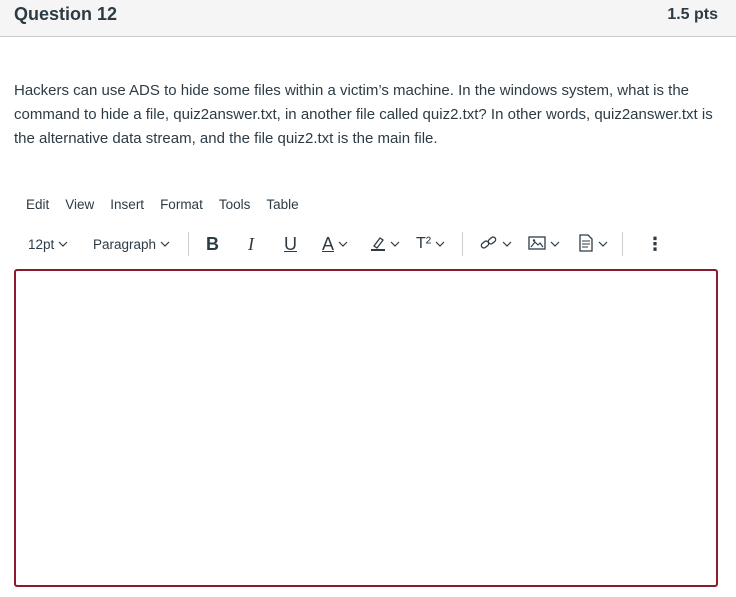  Describe the element at coordinates (251, 244) in the screenshot. I see `italic-button: I` at that location.